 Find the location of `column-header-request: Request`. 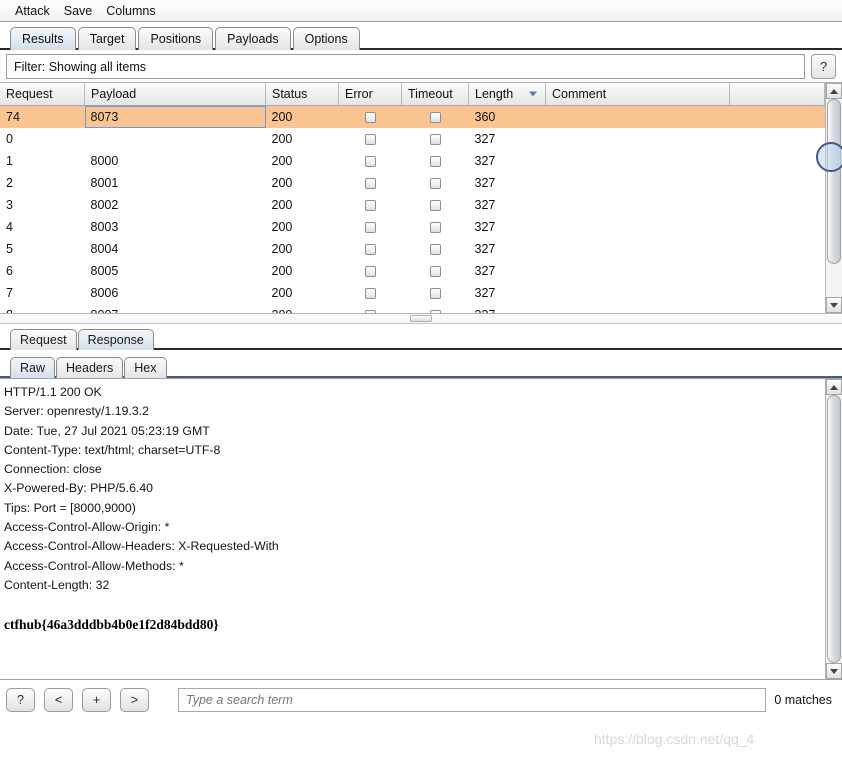

column-header-request: Request is located at coordinates (42, 94).